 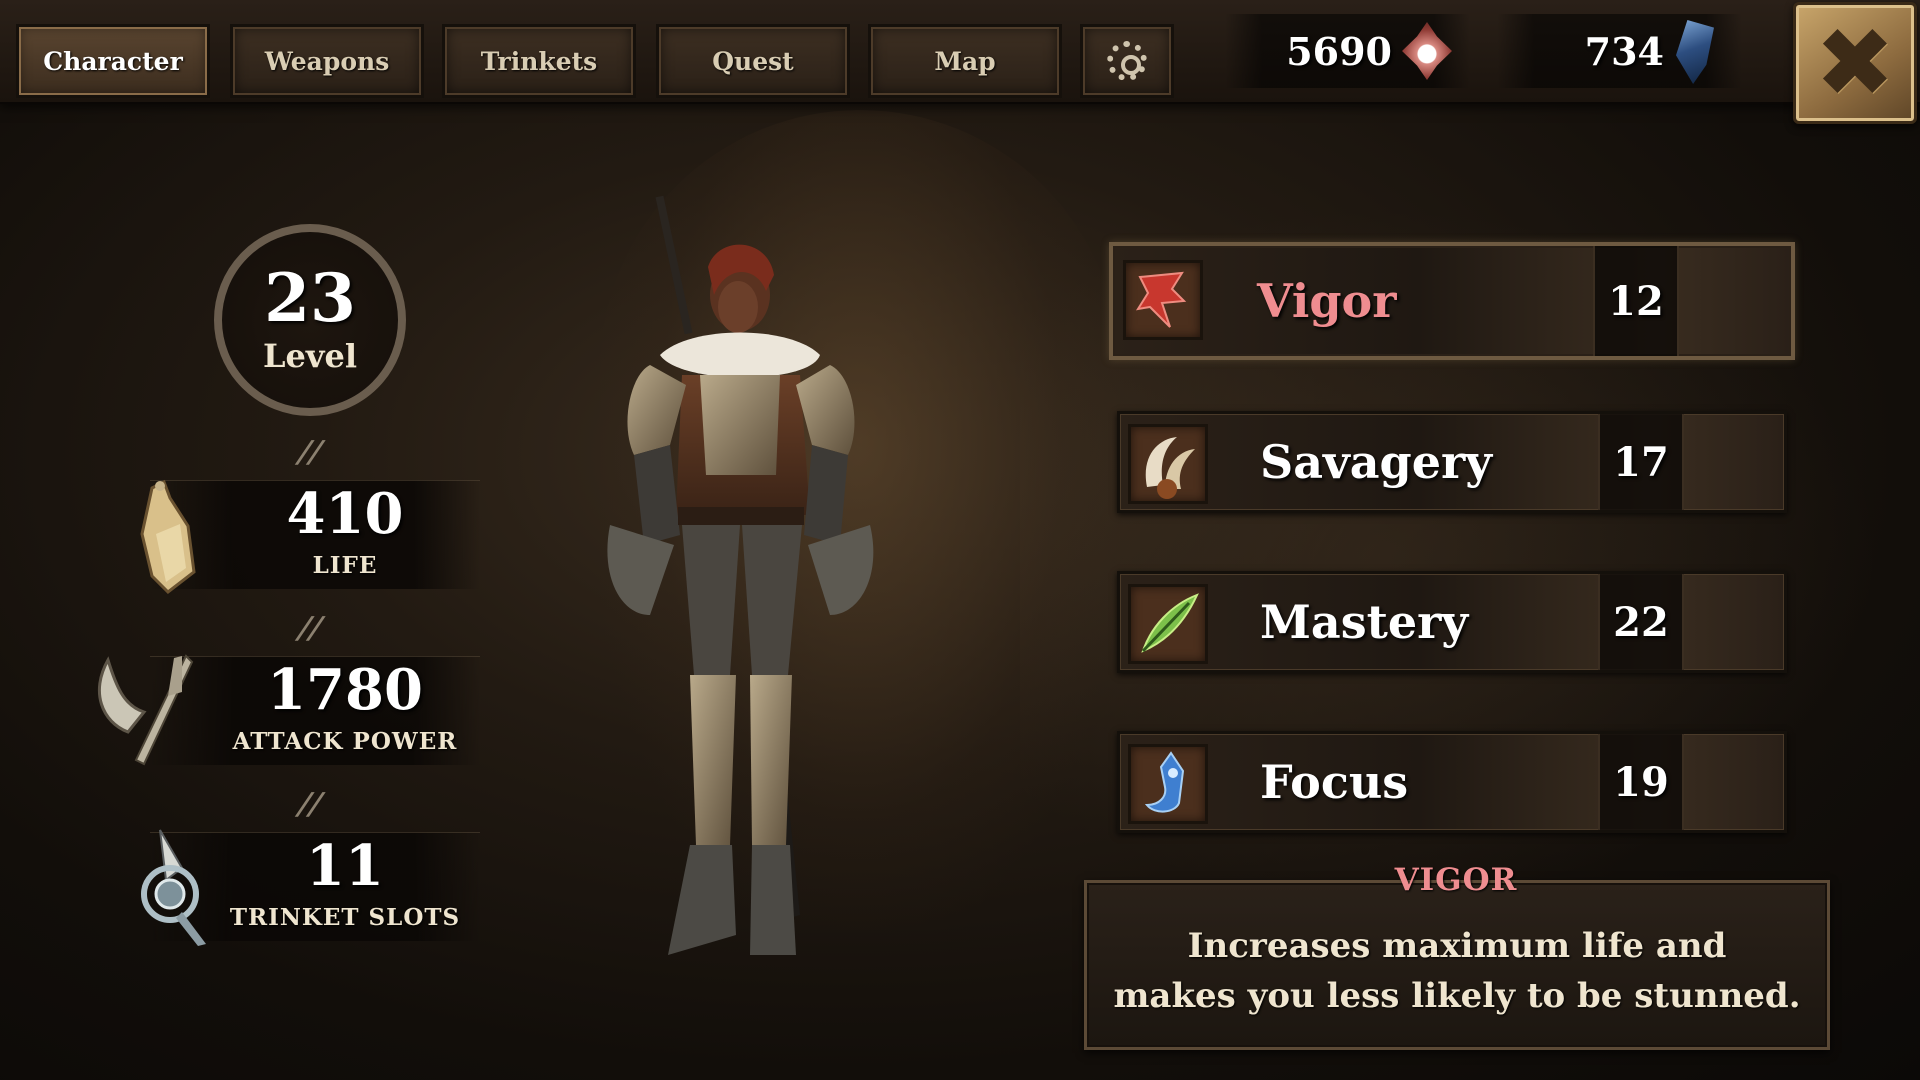 I want to click on attribute-value: 17, so click(x=1641, y=462).